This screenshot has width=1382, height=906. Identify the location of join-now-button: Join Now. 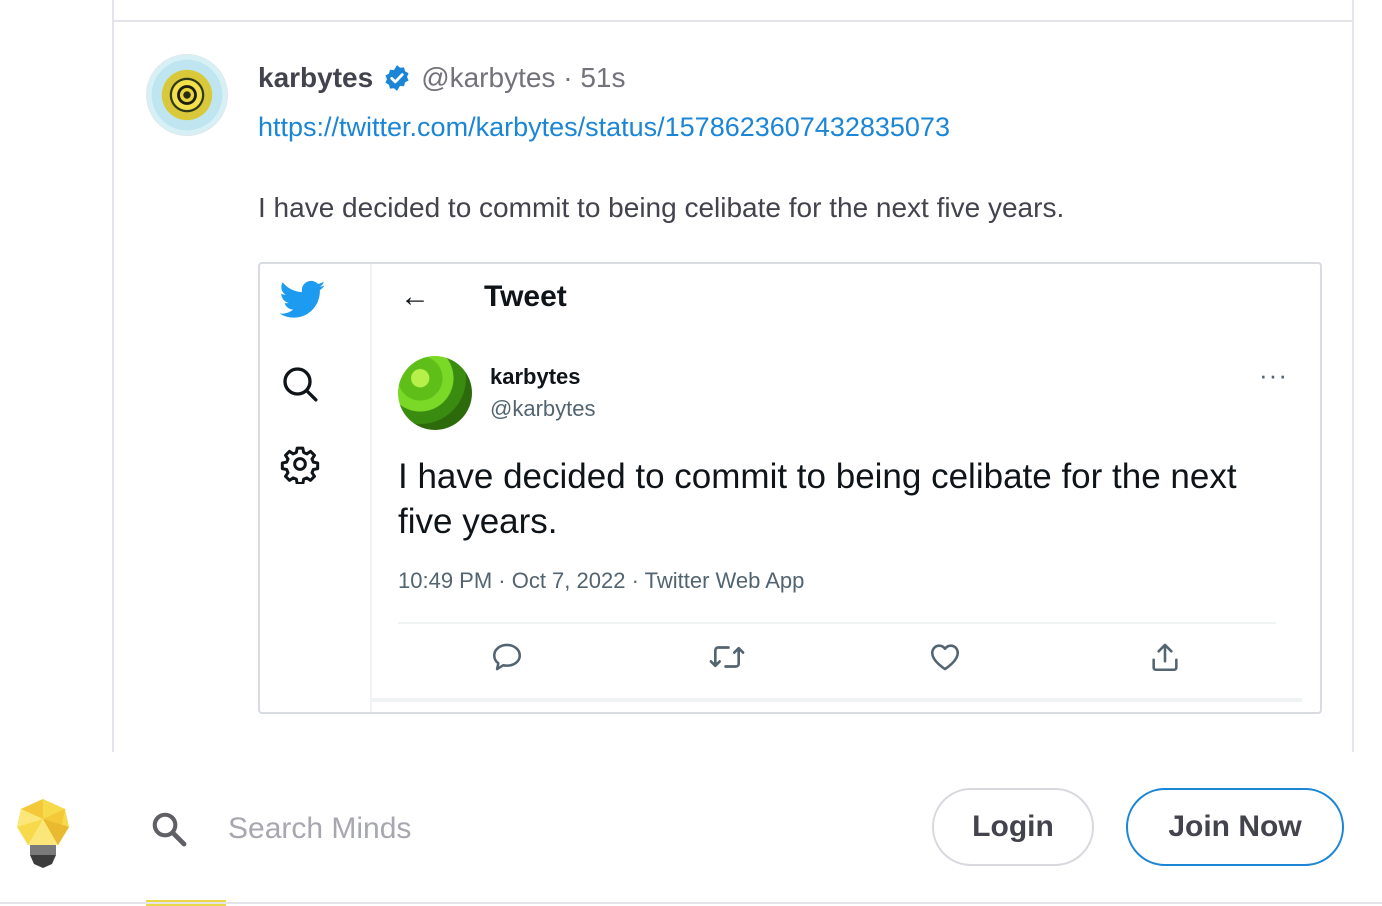
(1235, 827).